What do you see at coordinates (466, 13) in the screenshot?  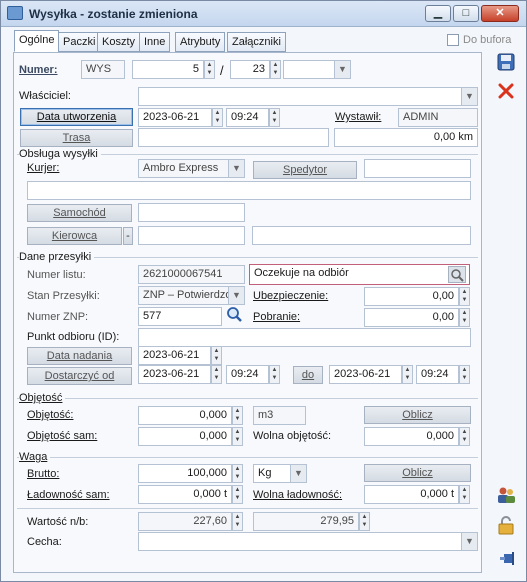 I see `maximize-button: □` at bounding box center [466, 13].